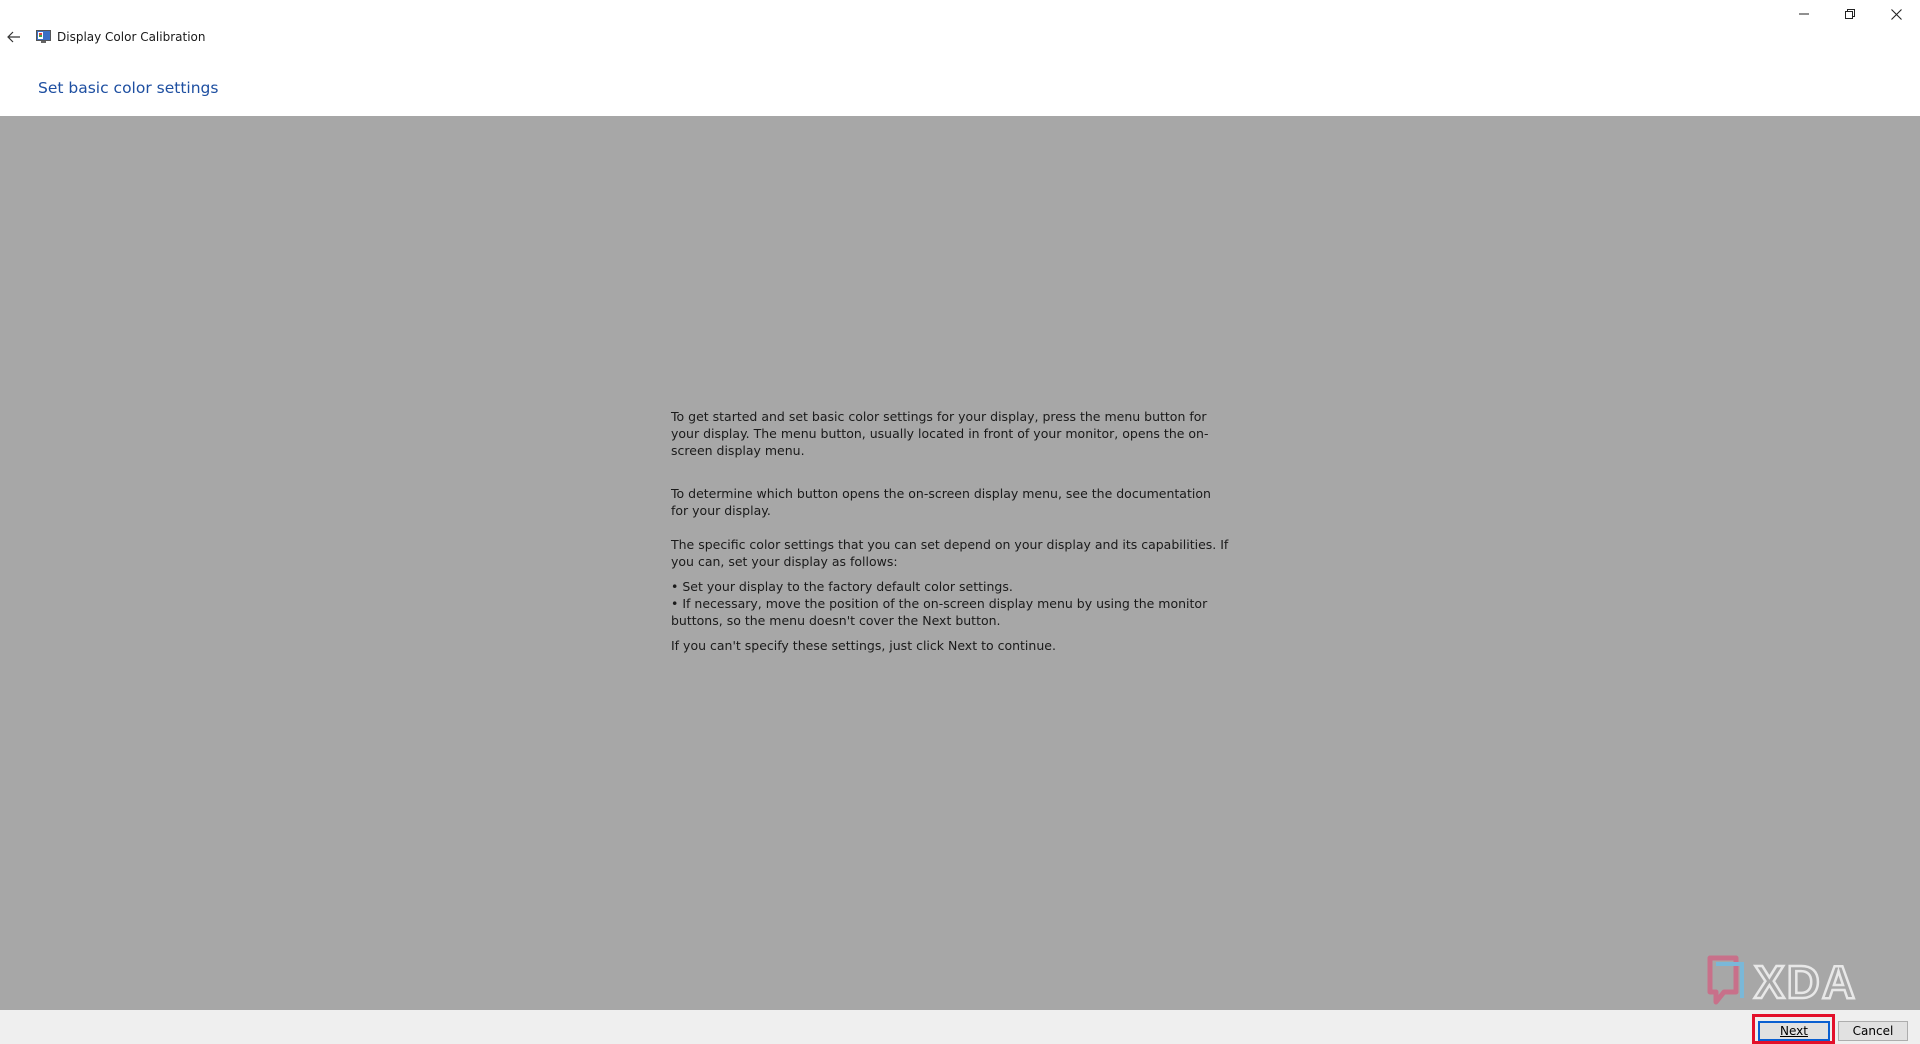 The height and width of the screenshot is (1044, 1920). I want to click on svg-text: XDA, so click(1805, 982).